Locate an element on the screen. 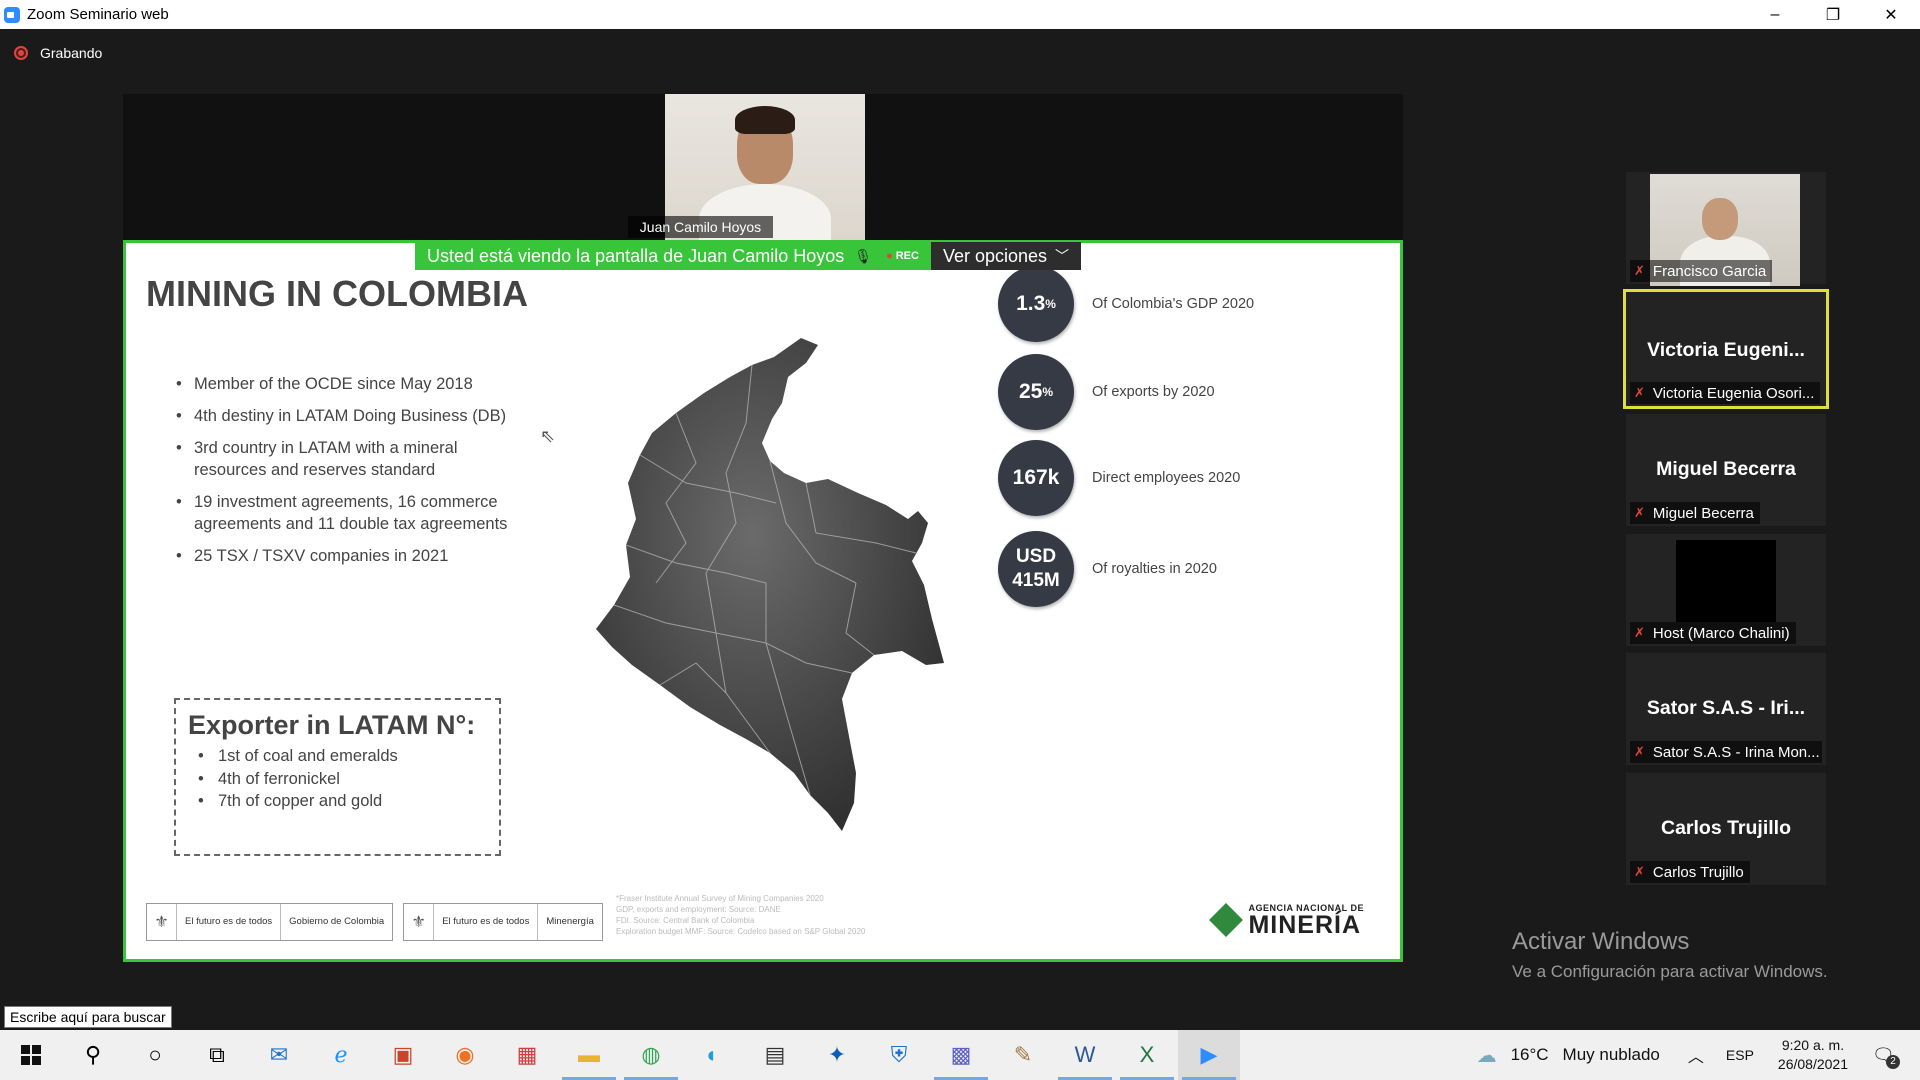  participant-tile: Carlos Trujillo ✗ Carlos Trujillo is located at coordinates (1726, 829).